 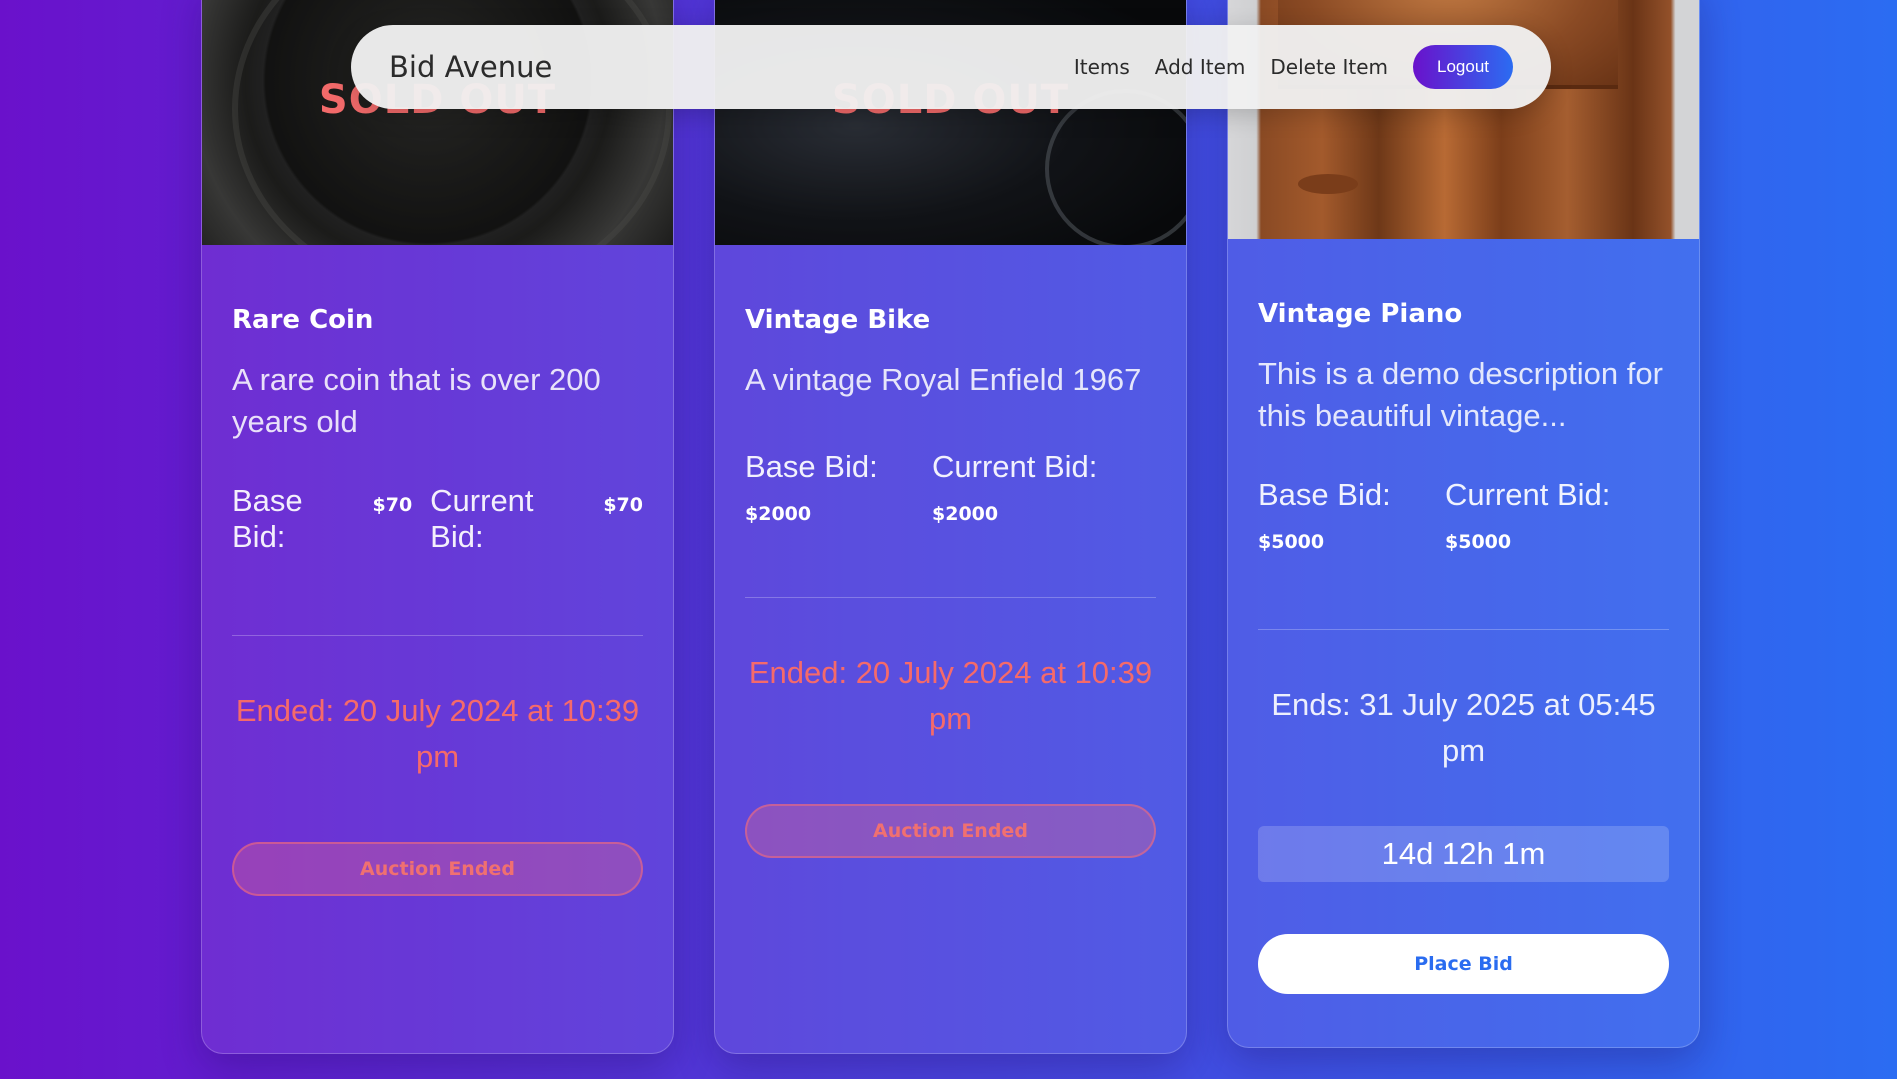 What do you see at coordinates (838, 320) in the screenshot?
I see `item-title: Vintage Bike` at bounding box center [838, 320].